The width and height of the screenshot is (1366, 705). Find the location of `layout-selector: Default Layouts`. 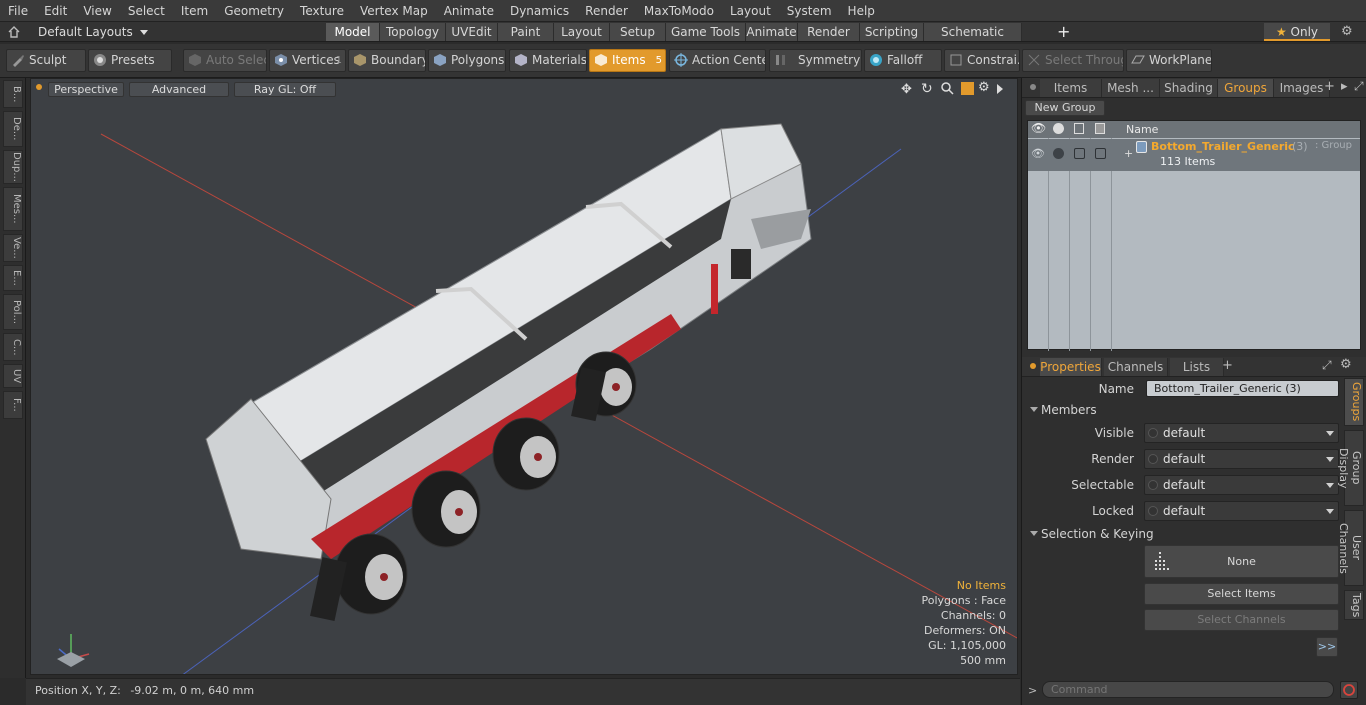

layout-selector: Default Layouts is located at coordinates (93, 32).